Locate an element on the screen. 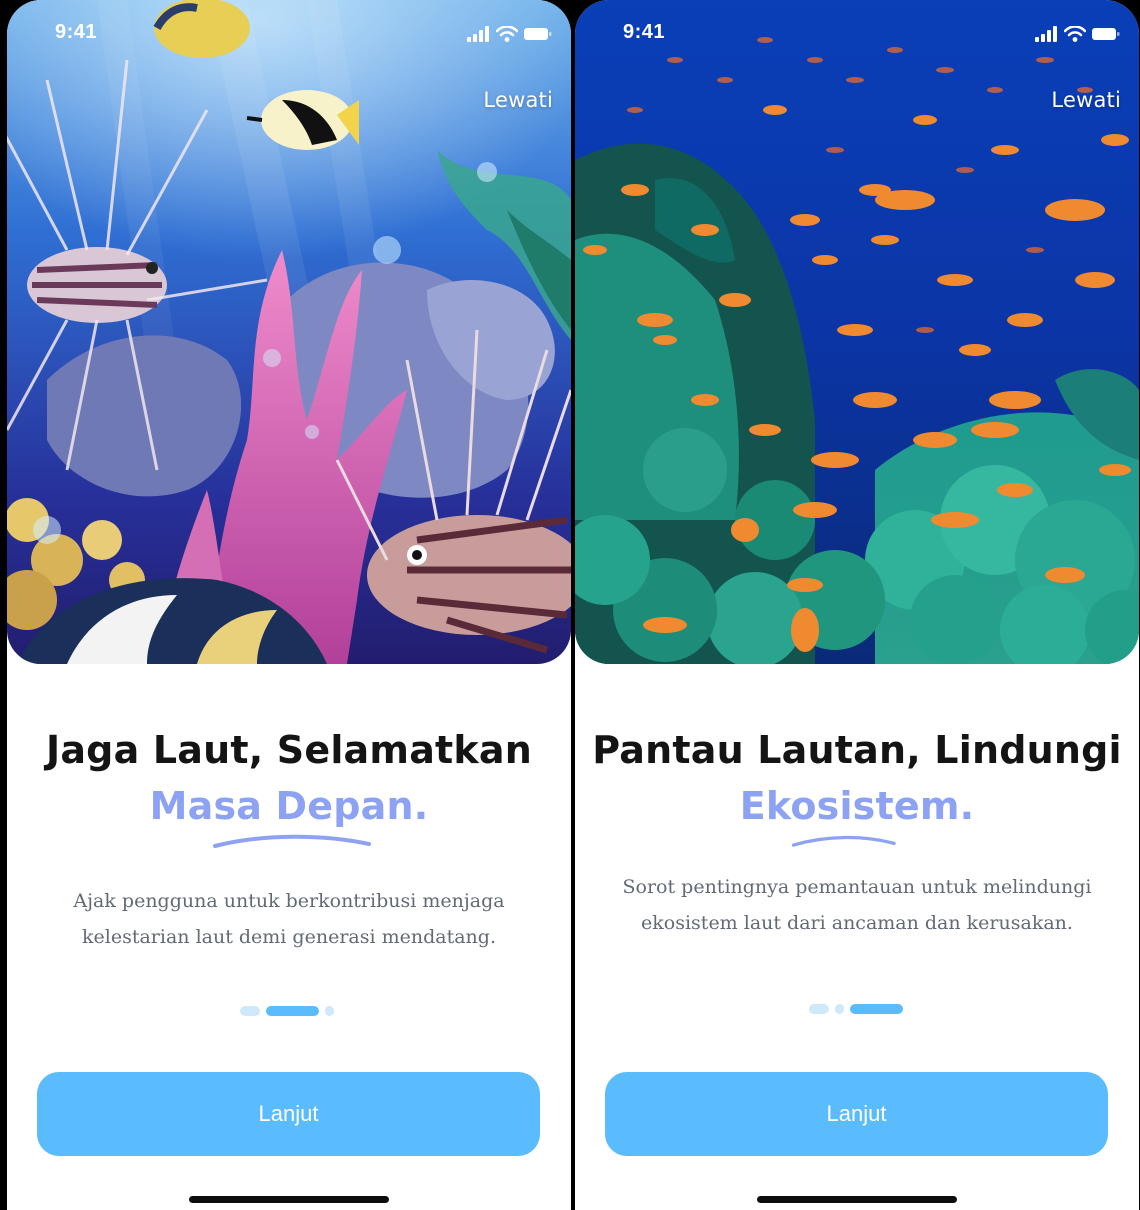 Image resolution: width=1140 pixels, height=1210 pixels. title-line-2-accent: Ekosistem. is located at coordinates (857, 806).